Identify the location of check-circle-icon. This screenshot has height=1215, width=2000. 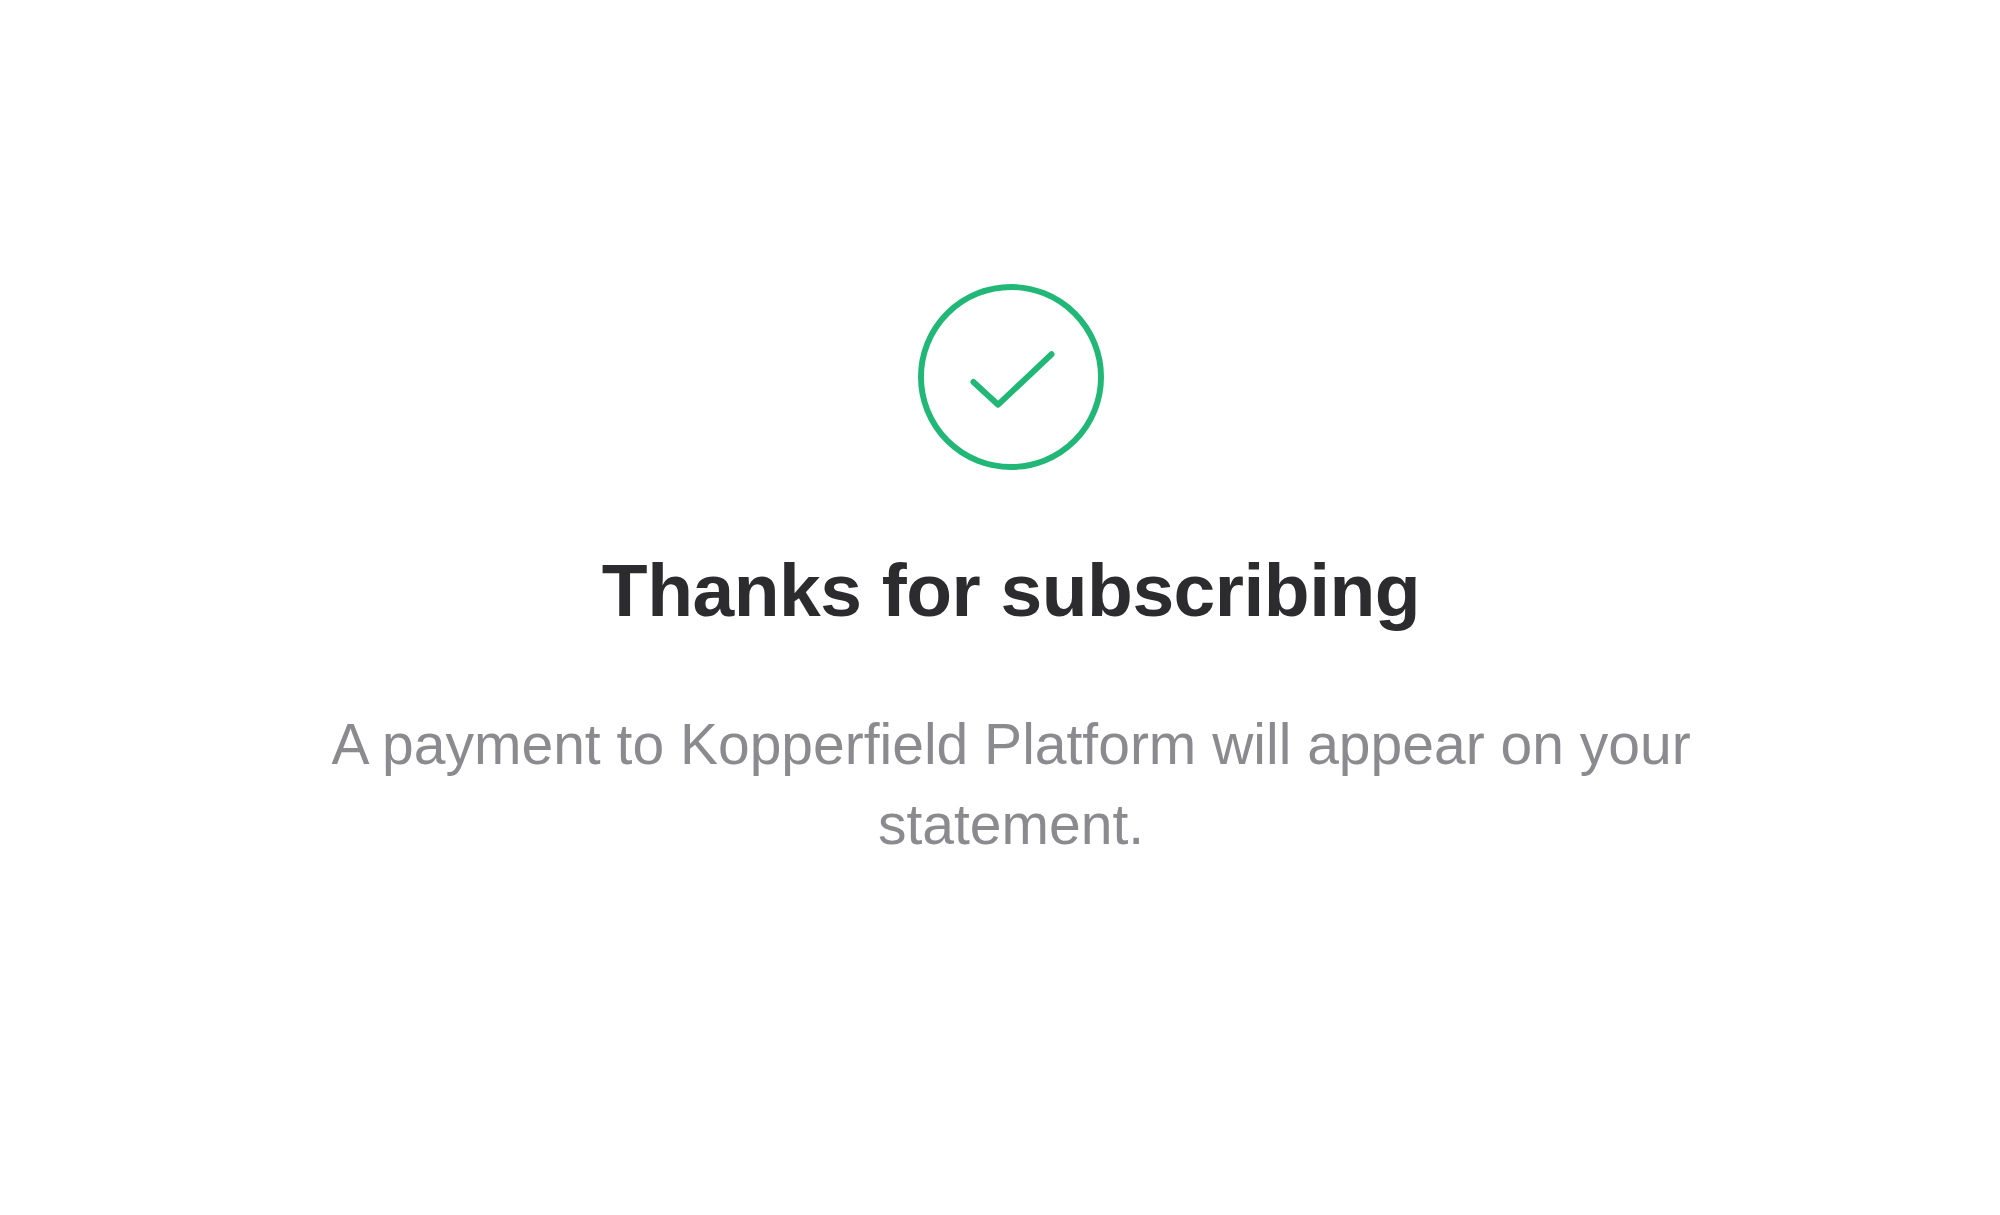
(1011, 377).